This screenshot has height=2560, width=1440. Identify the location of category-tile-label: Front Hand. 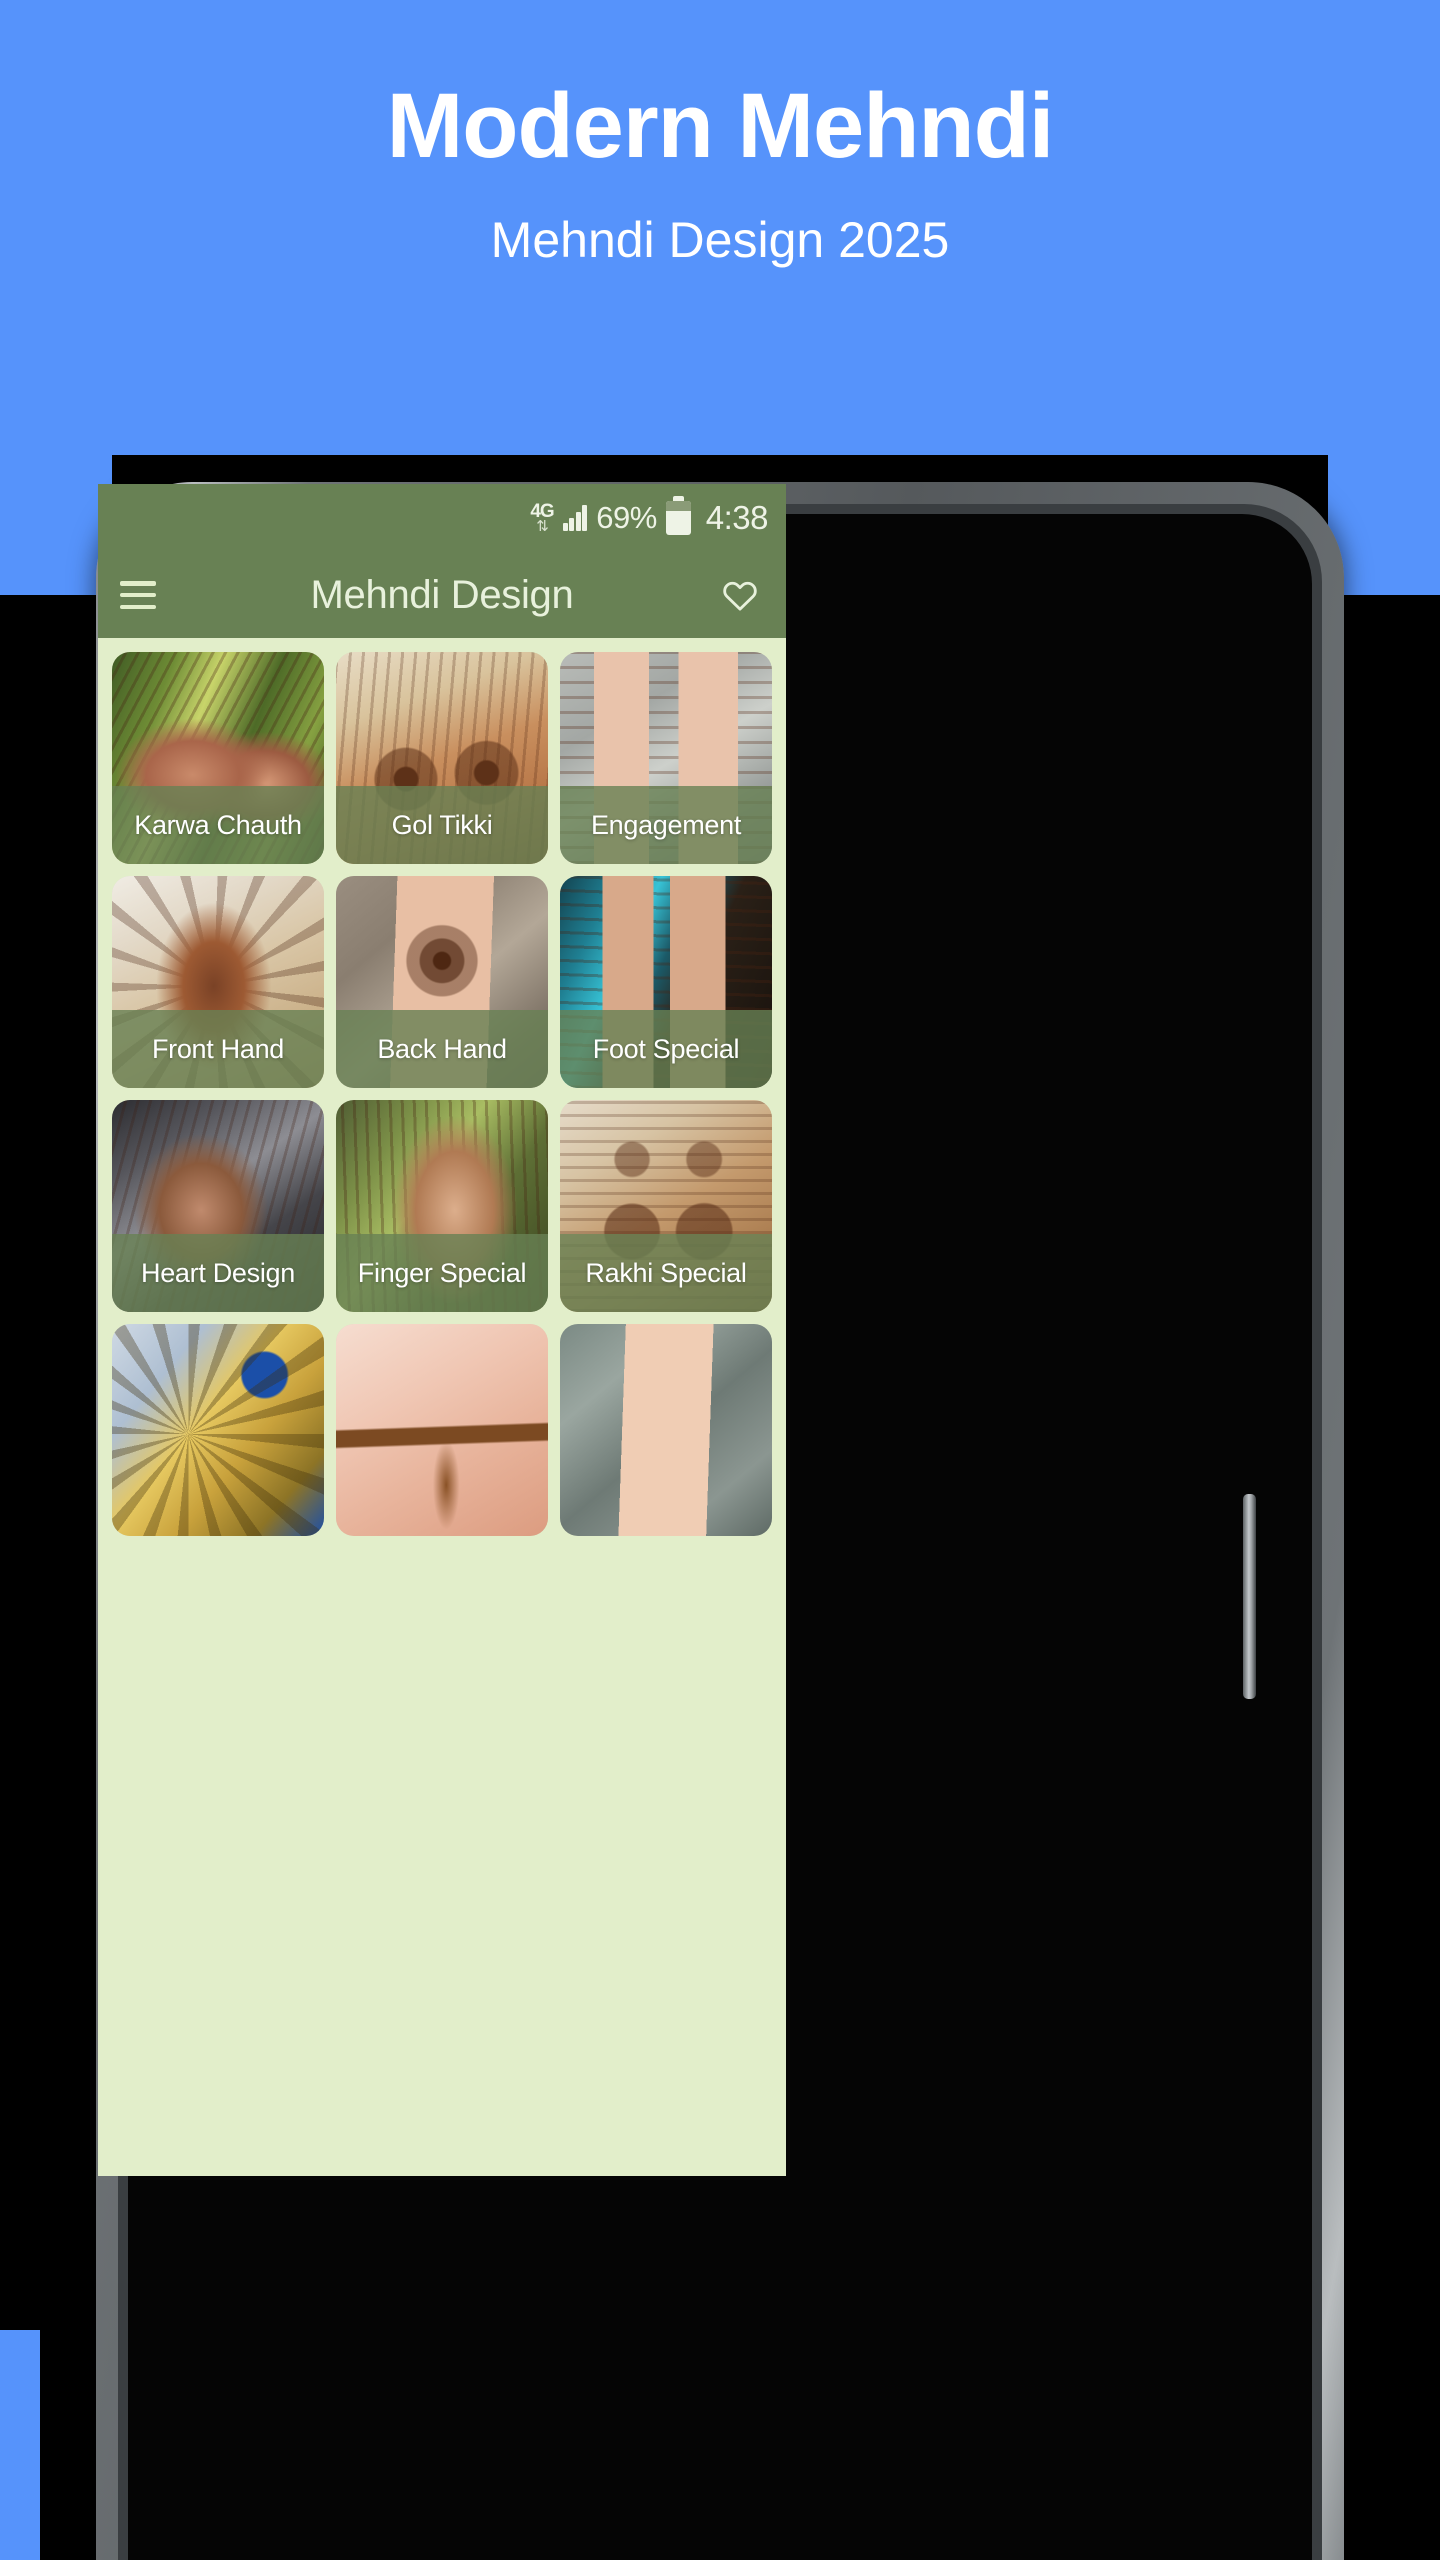
(218, 1048).